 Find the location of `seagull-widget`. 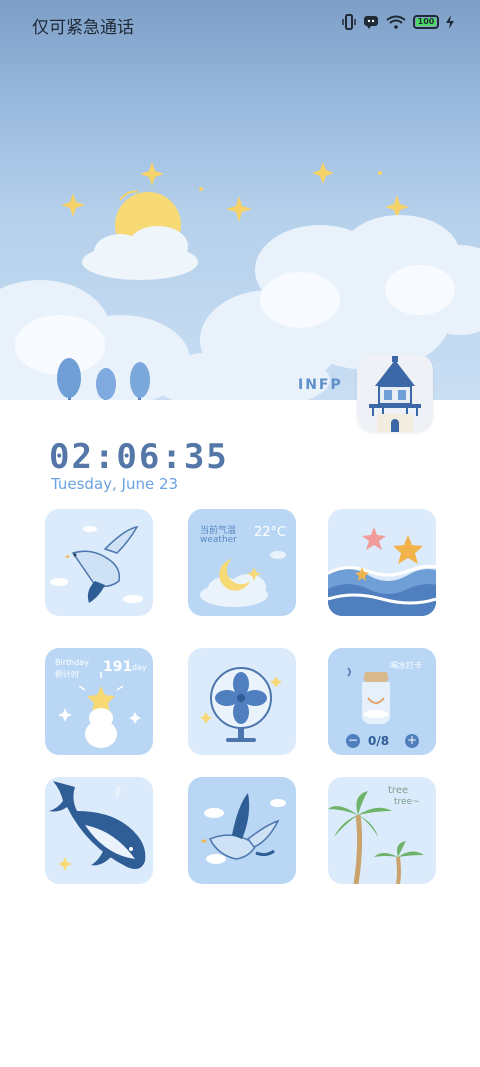

seagull-widget is located at coordinates (99, 562).